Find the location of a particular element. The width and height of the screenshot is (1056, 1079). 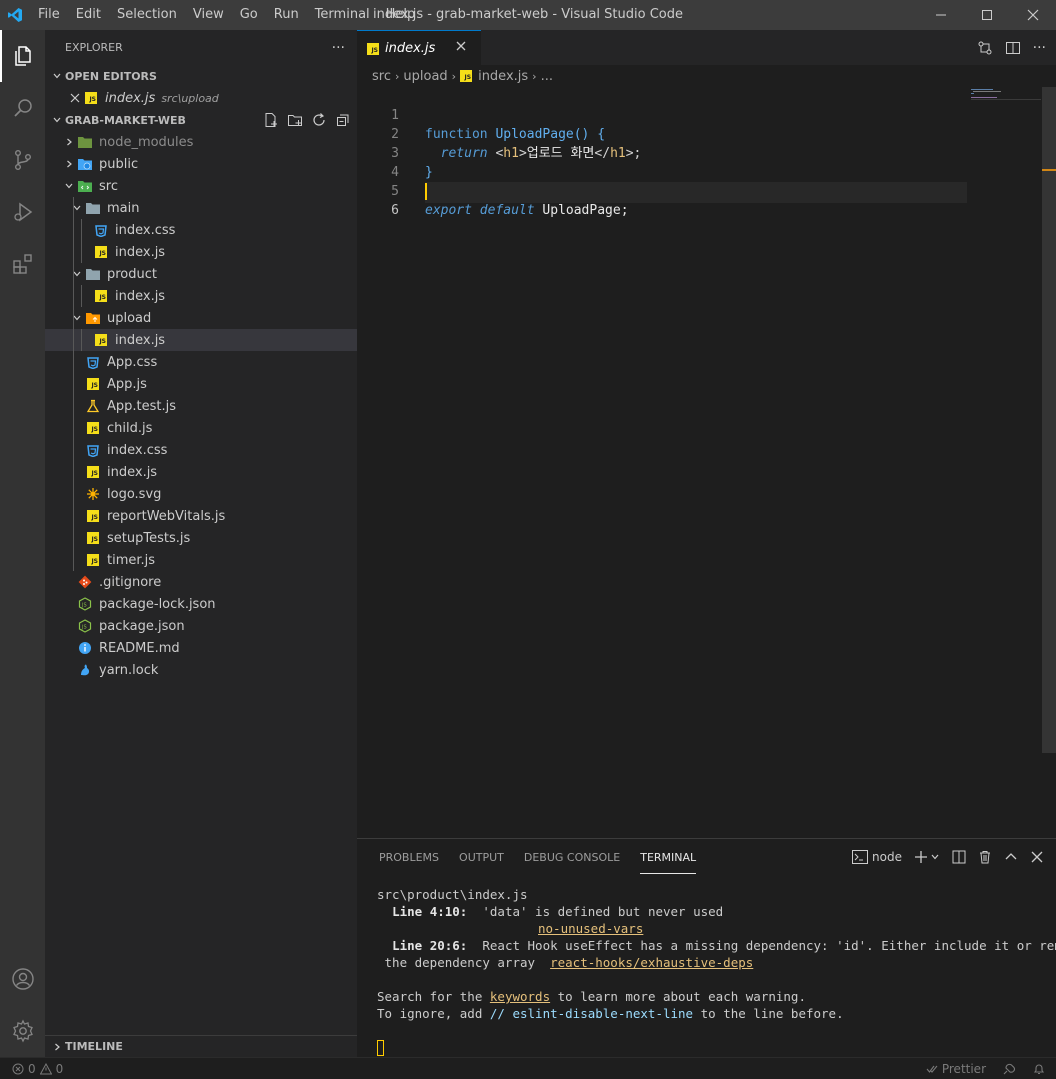

minimap is located at coordinates (1006, 97).